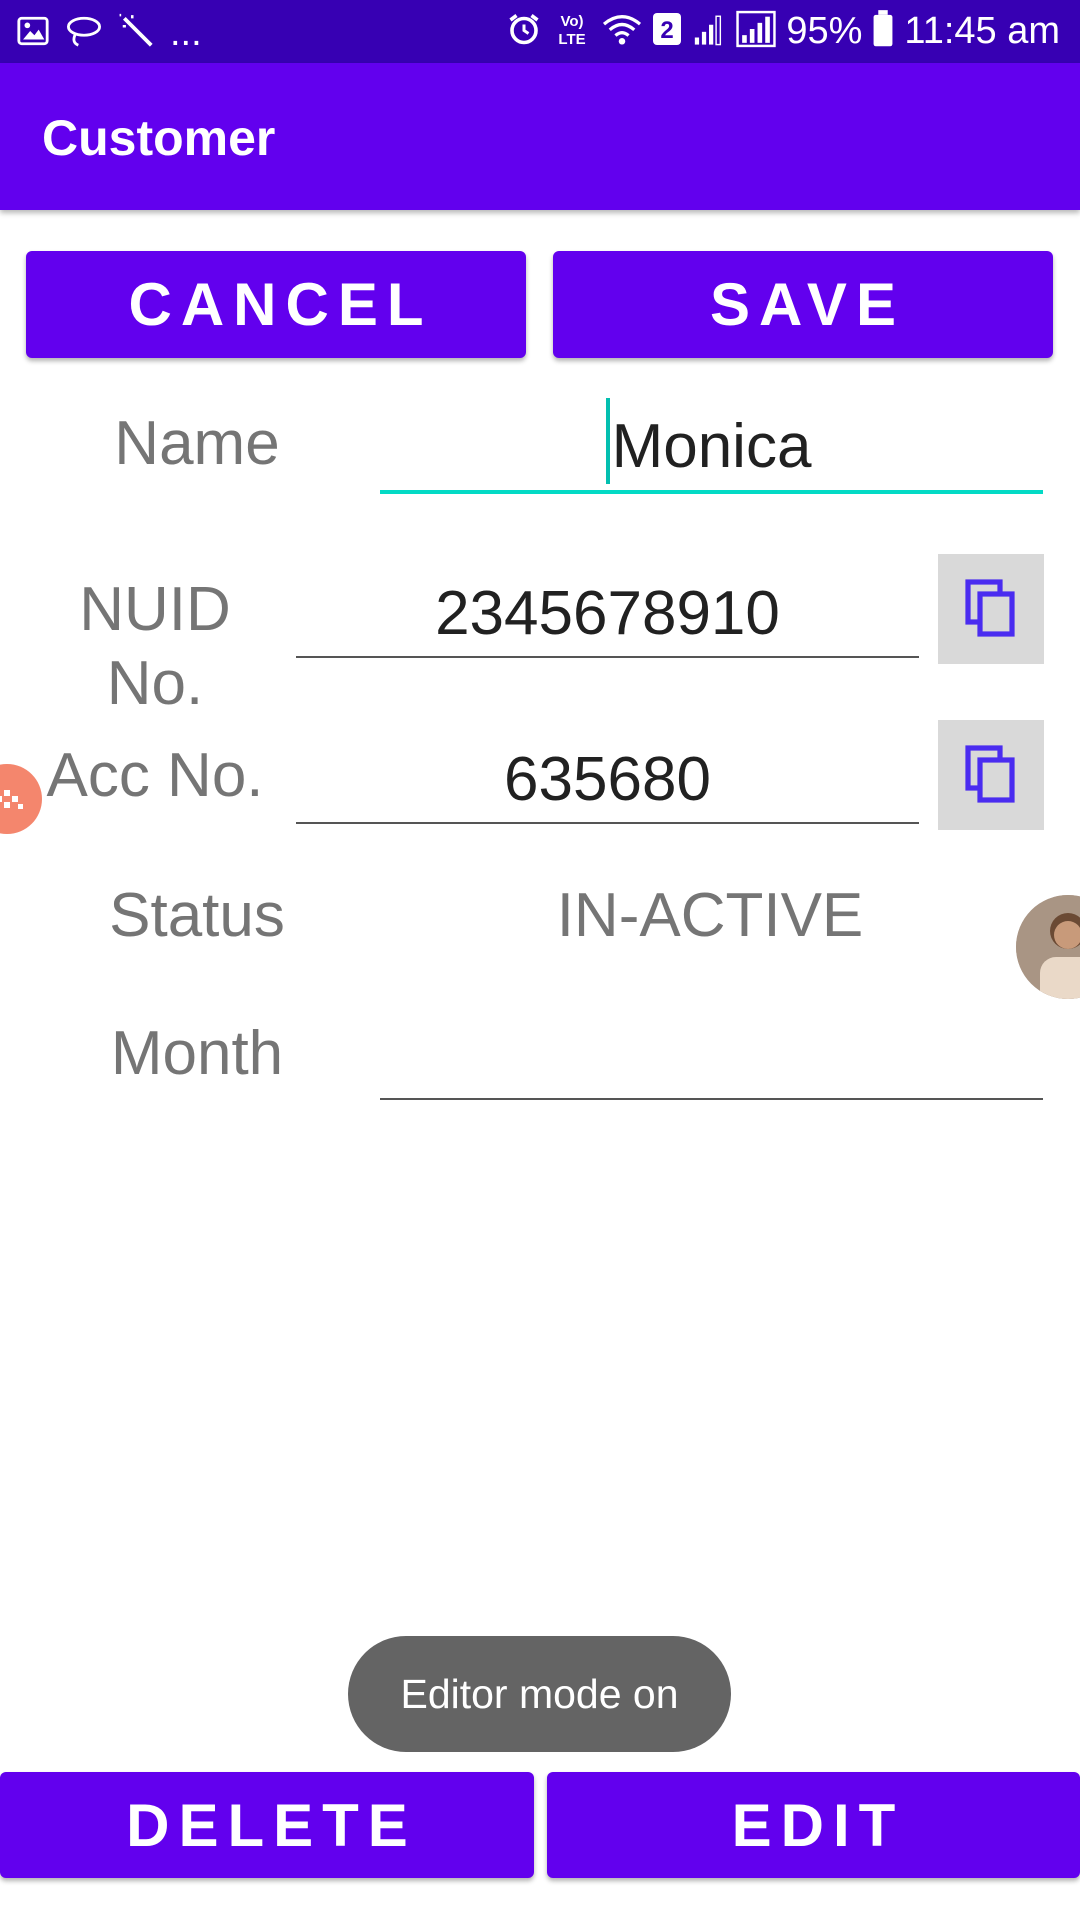 Image resolution: width=1080 pixels, height=1920 pixels. Describe the element at coordinates (982, 31) in the screenshot. I see `clock: 11:45 am` at that location.